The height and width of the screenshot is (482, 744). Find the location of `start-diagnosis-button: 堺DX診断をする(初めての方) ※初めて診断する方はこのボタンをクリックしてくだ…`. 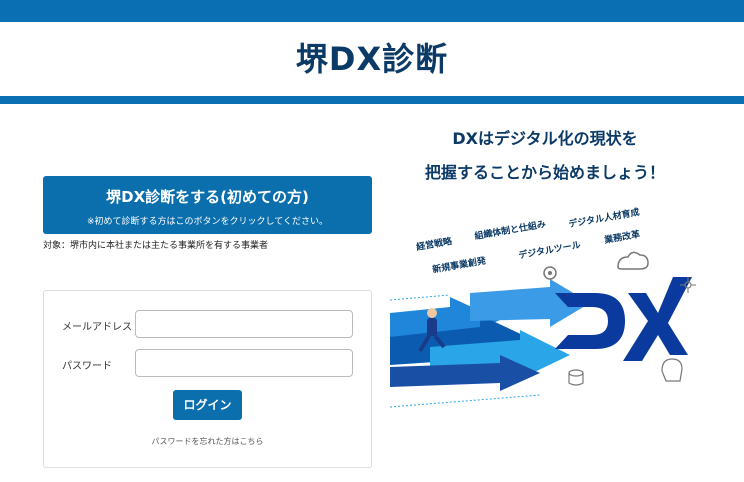

start-diagnosis-button: 堺DX診断をする(初めての方) ※初めて診断する方はこのボタンをクリックしてくだ… is located at coordinates (207, 205).